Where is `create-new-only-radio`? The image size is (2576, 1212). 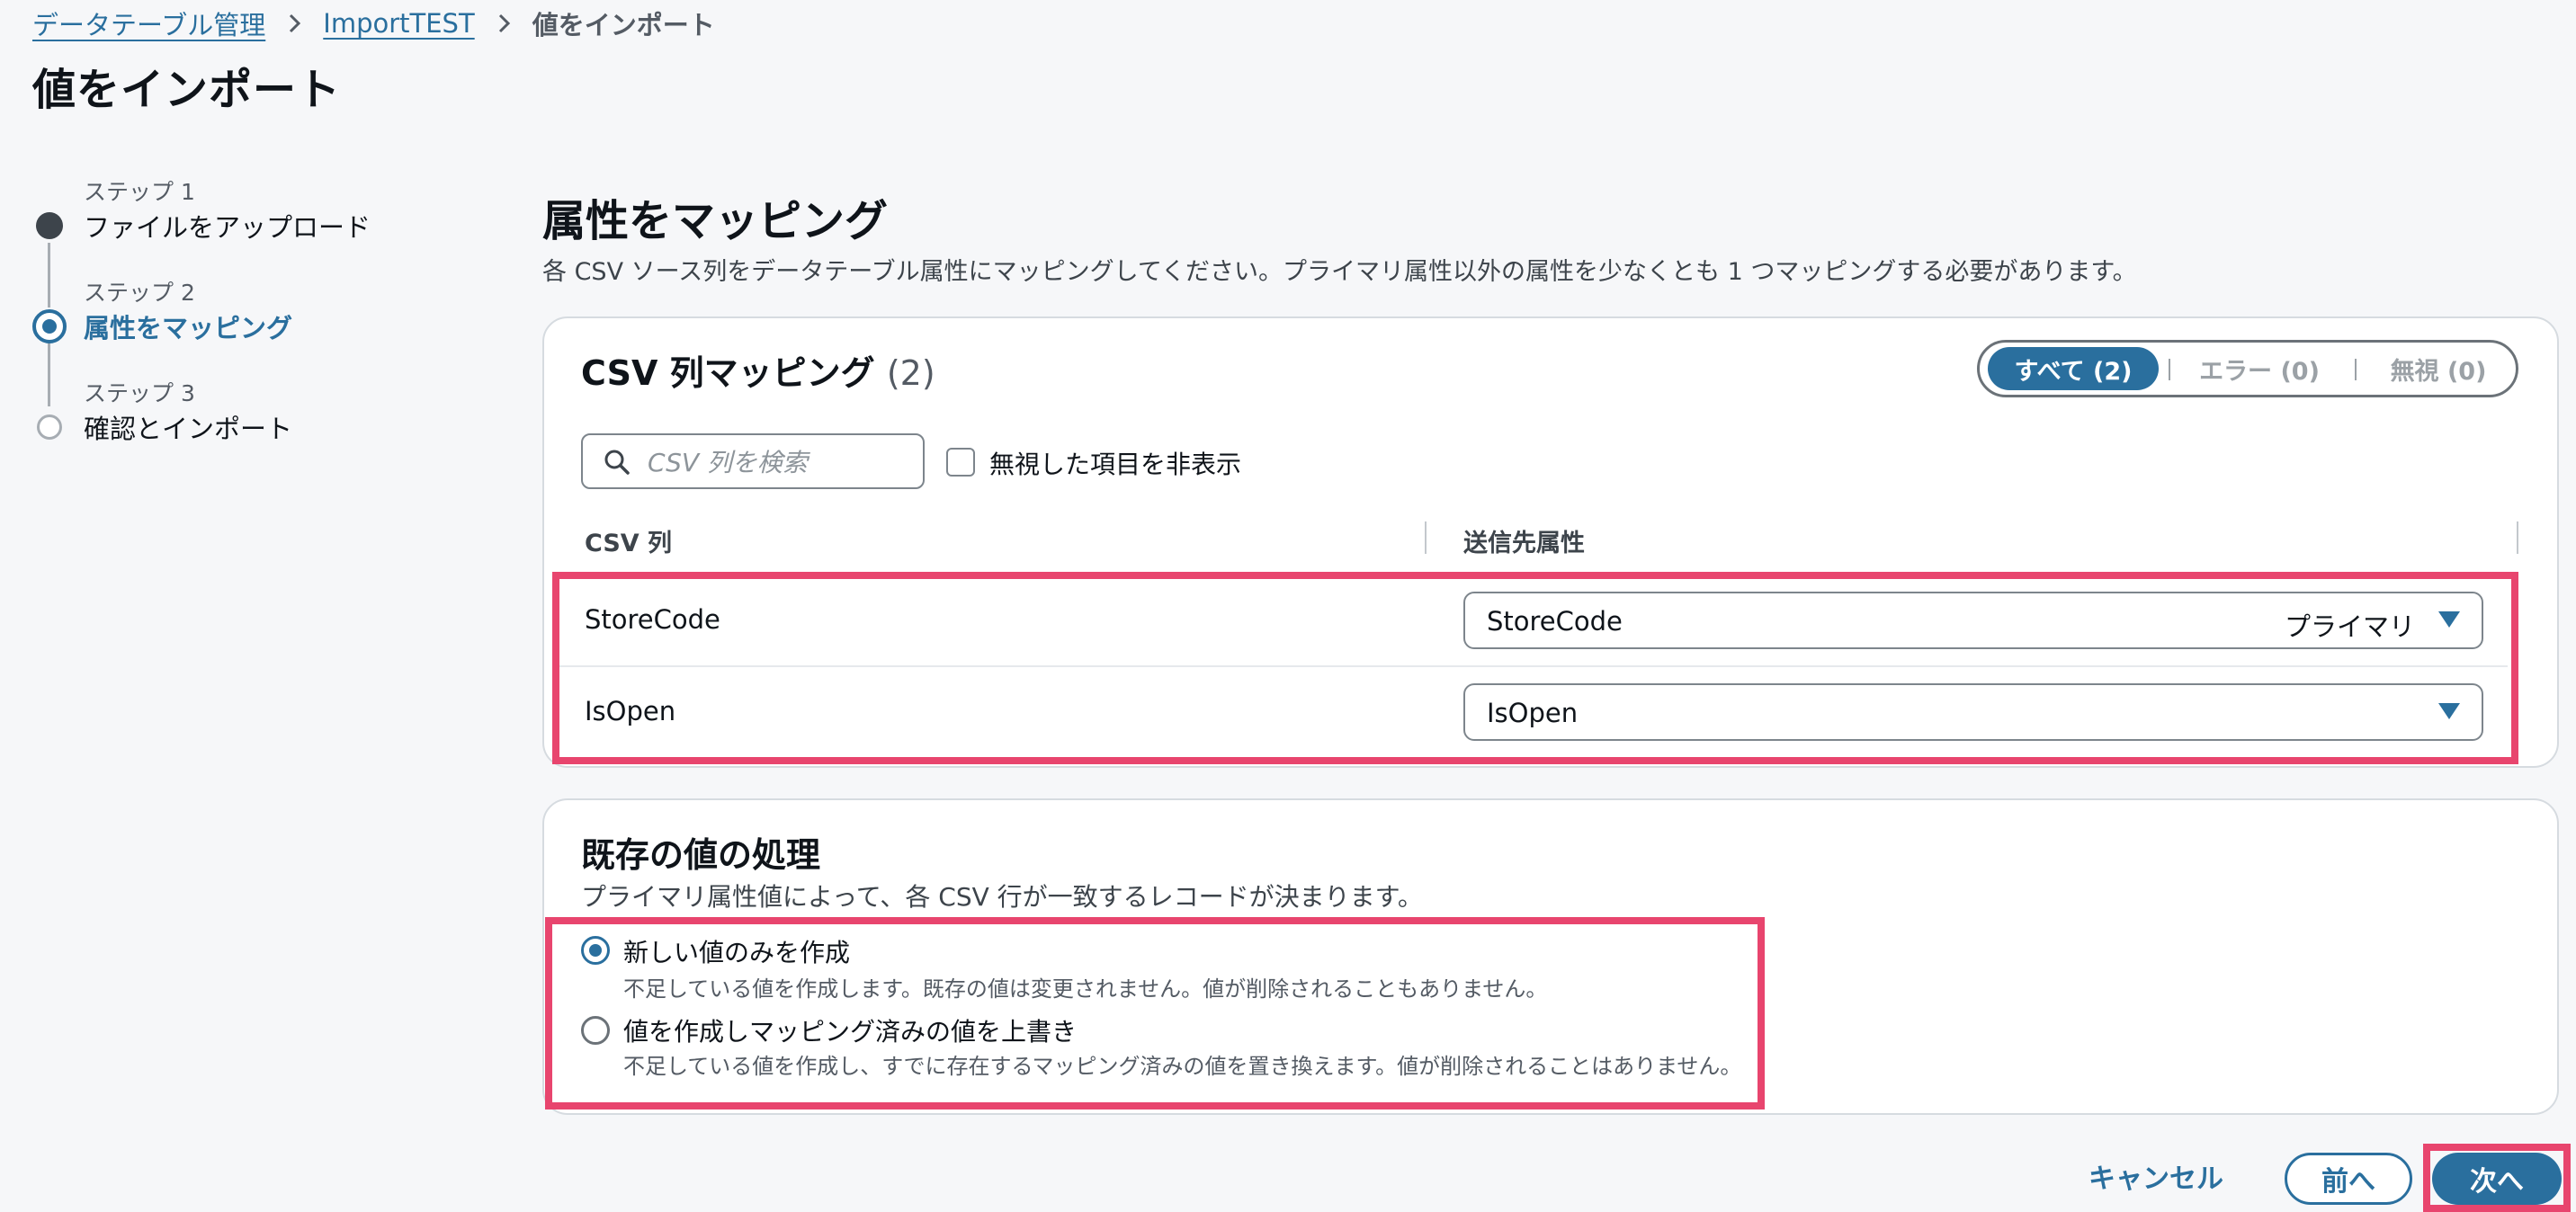
create-new-only-radio is located at coordinates (595, 950).